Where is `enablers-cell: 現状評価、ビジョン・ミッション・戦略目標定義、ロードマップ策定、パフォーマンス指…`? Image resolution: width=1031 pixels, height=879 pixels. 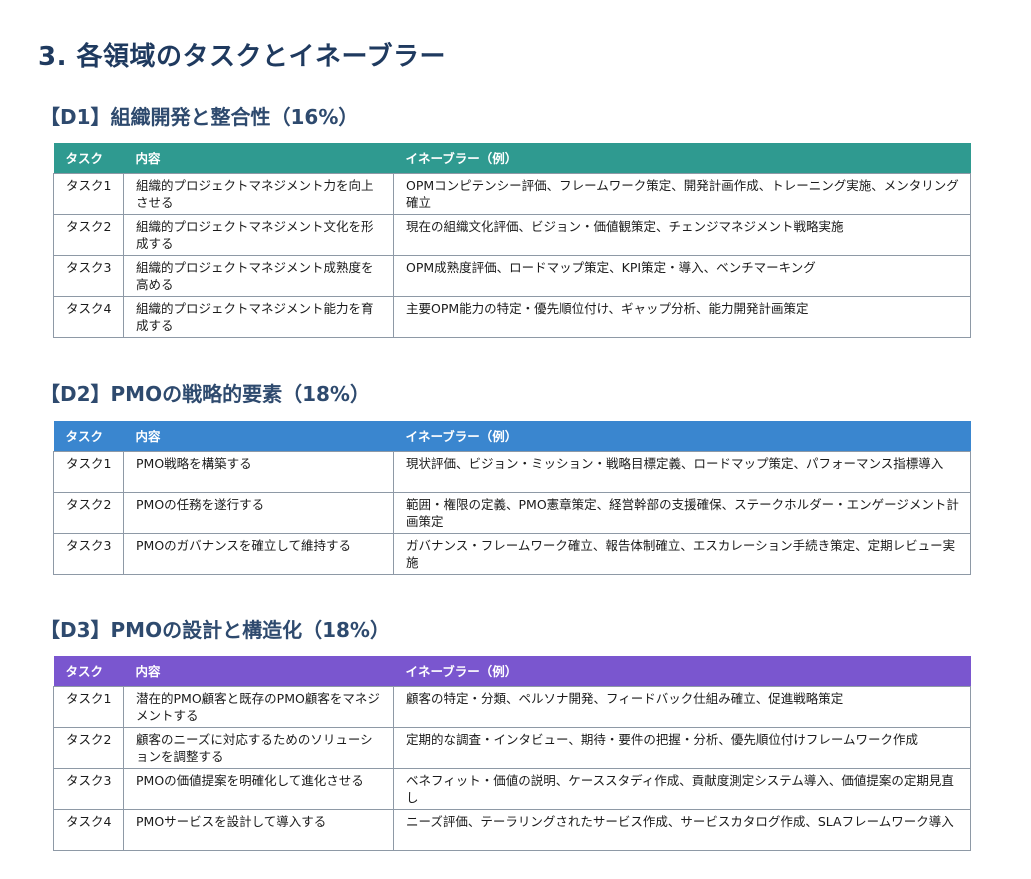 enablers-cell: 現状評価、ビジョン・ミッション・戦略目標定義、ロードマップ策定、パフォーマンス指… is located at coordinates (682, 471).